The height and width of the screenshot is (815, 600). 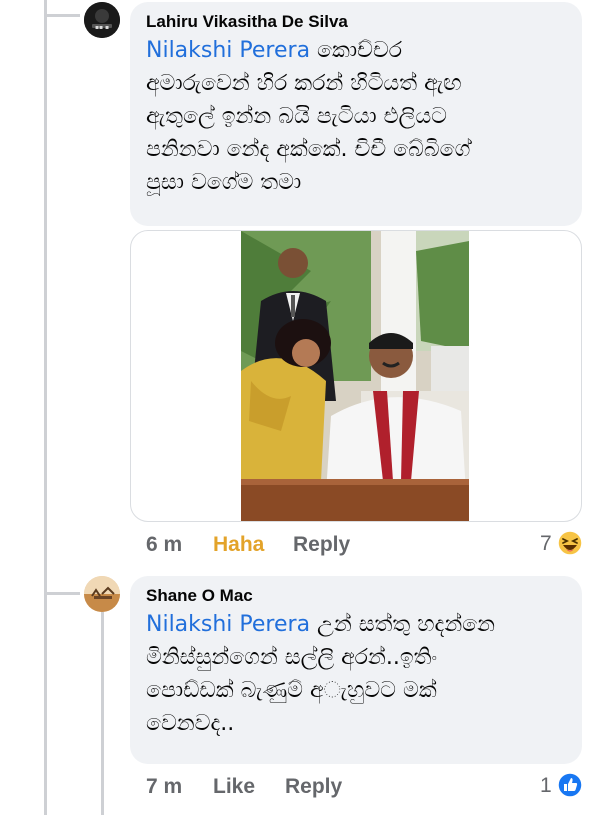 I want to click on comment-line: උන් සත්තු හදන්නෙ, so click(x=403, y=624).